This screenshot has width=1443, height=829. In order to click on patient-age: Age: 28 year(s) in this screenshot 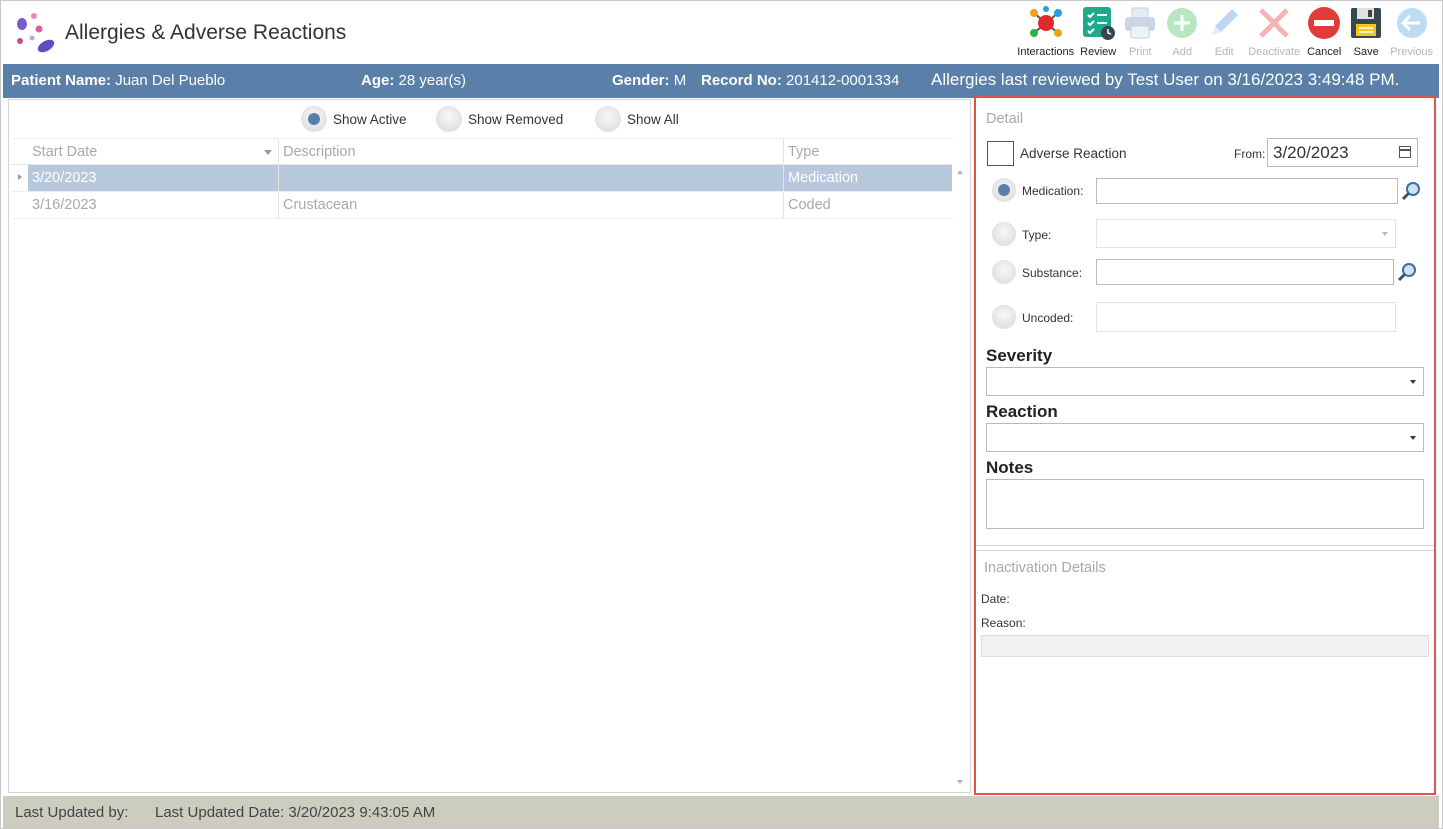, I will do `click(413, 80)`.